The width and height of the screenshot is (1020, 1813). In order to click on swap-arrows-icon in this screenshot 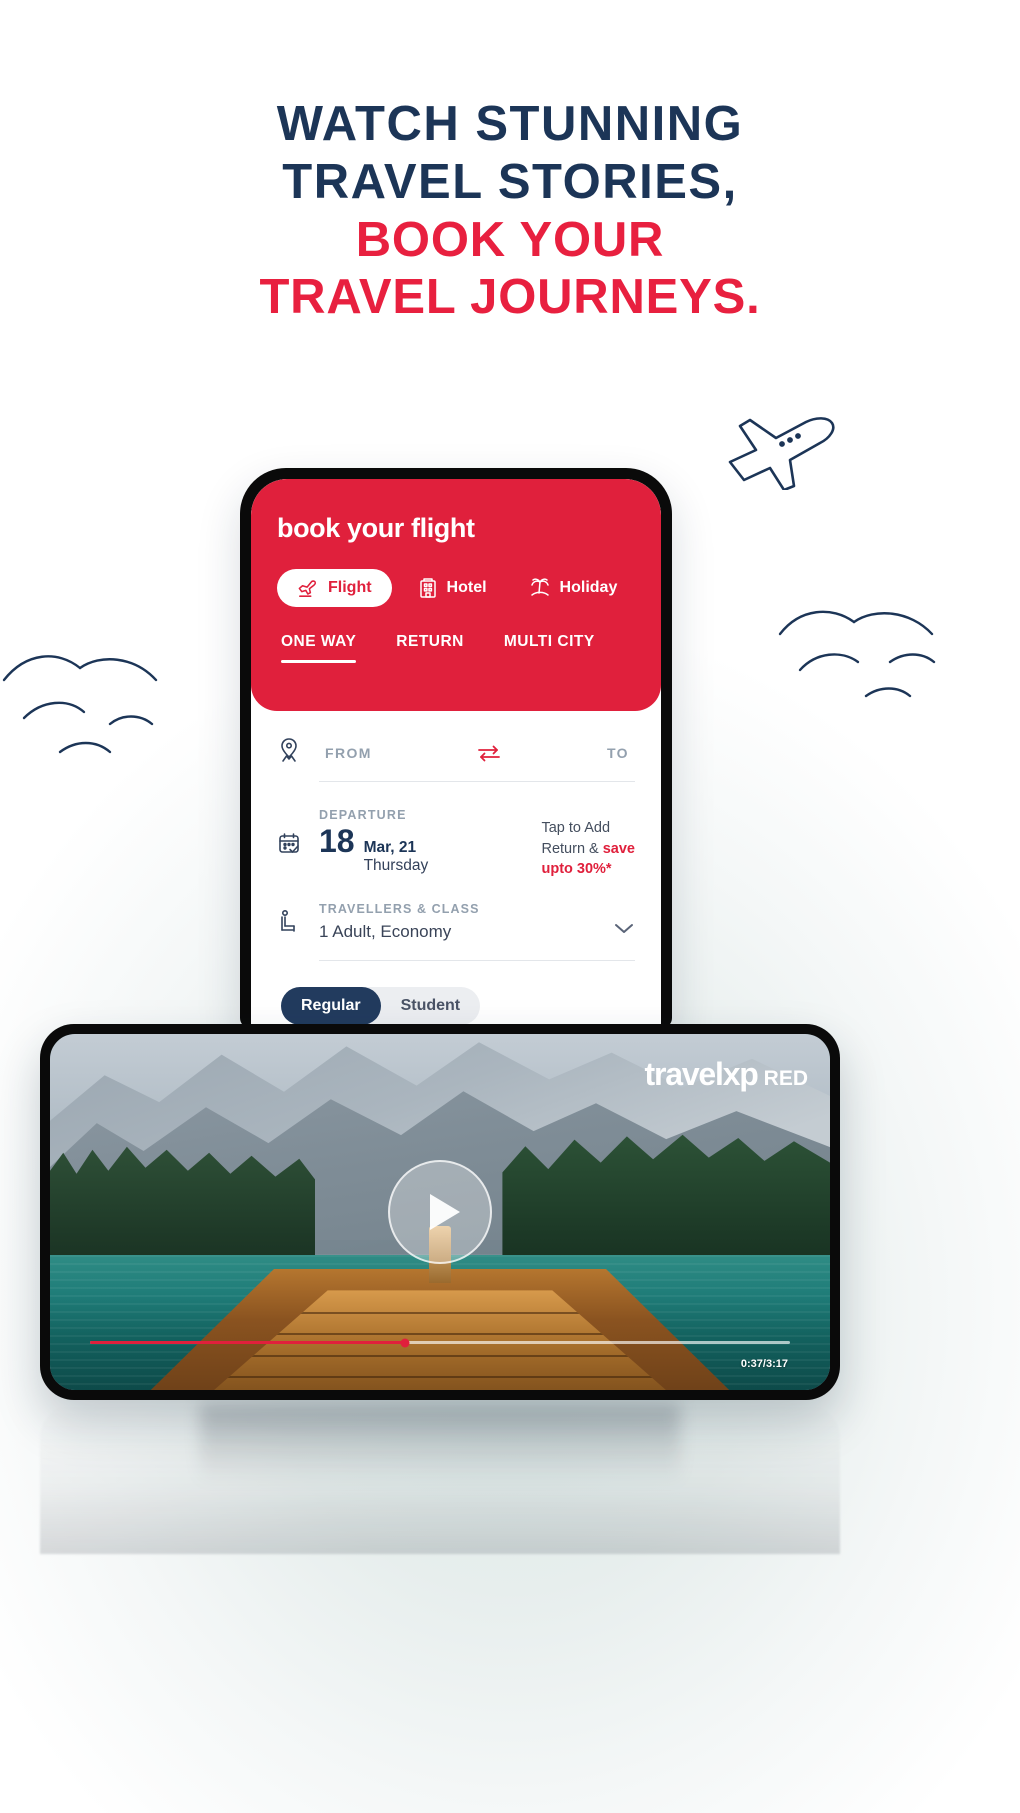, I will do `click(489, 753)`.